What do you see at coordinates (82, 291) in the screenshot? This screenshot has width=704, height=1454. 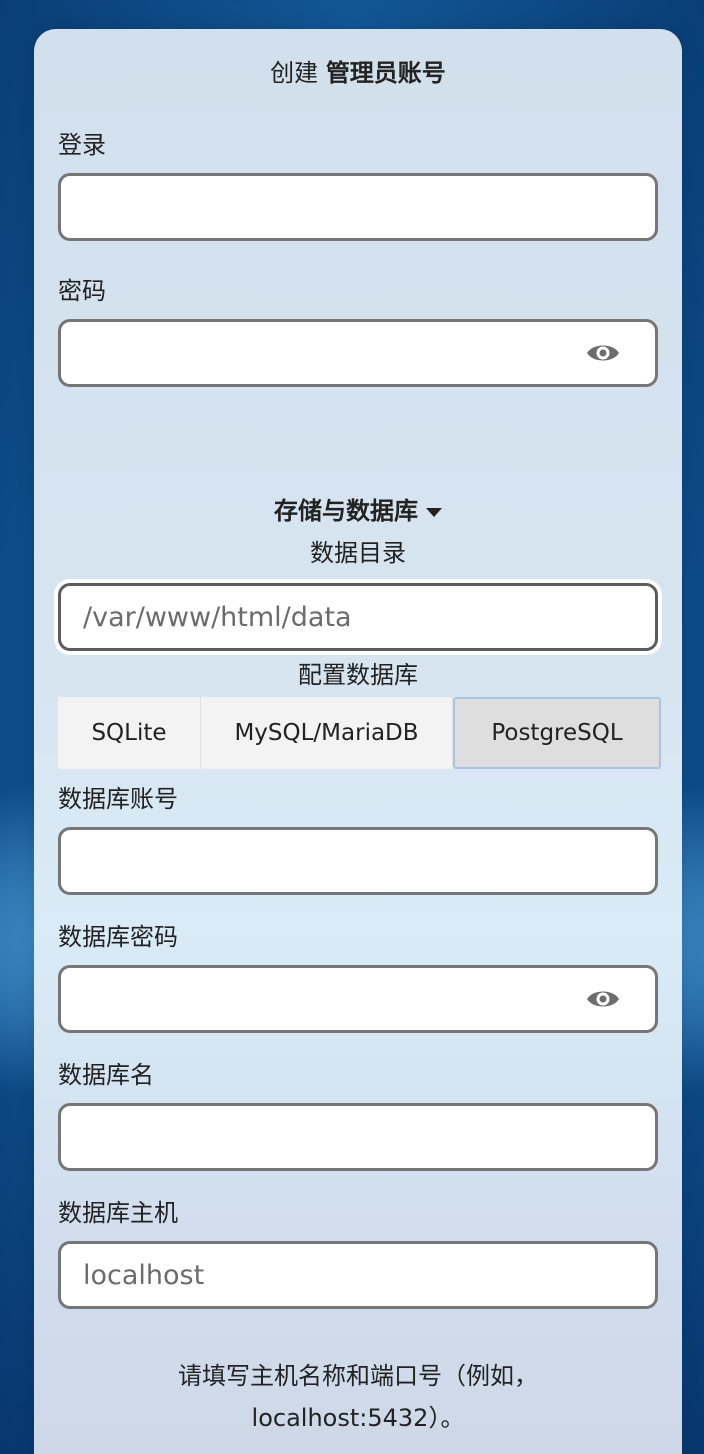 I see `password-label: 密码` at bounding box center [82, 291].